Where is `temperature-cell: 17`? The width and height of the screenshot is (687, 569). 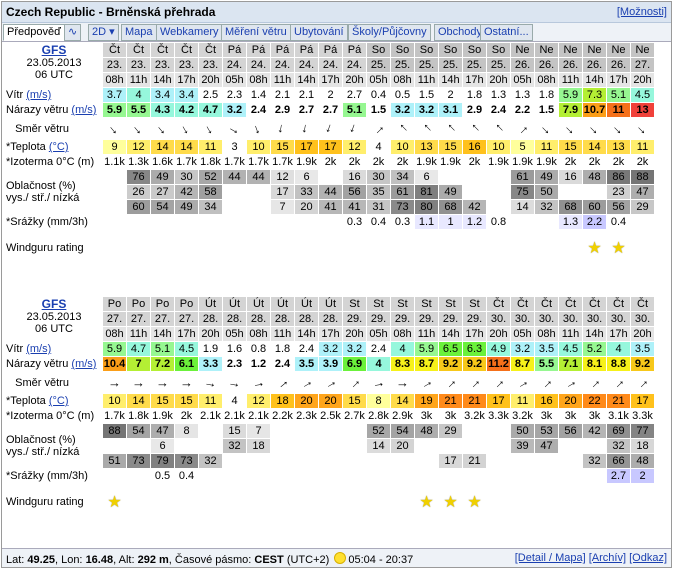 temperature-cell: 17 is located at coordinates (498, 401).